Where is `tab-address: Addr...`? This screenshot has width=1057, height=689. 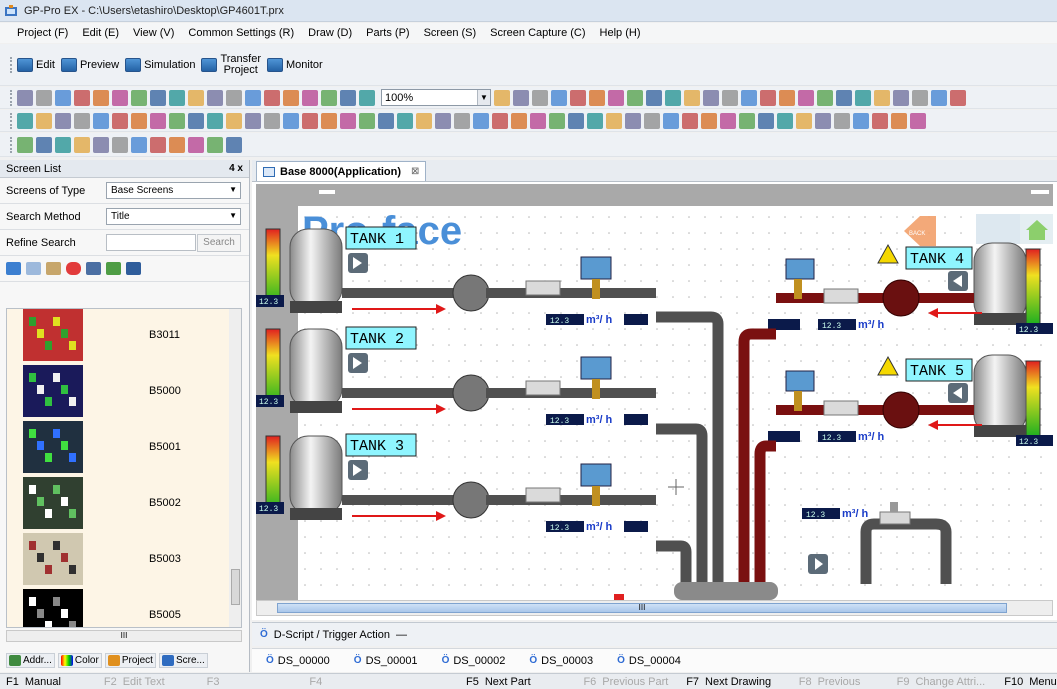 tab-address: Addr... is located at coordinates (30, 660).